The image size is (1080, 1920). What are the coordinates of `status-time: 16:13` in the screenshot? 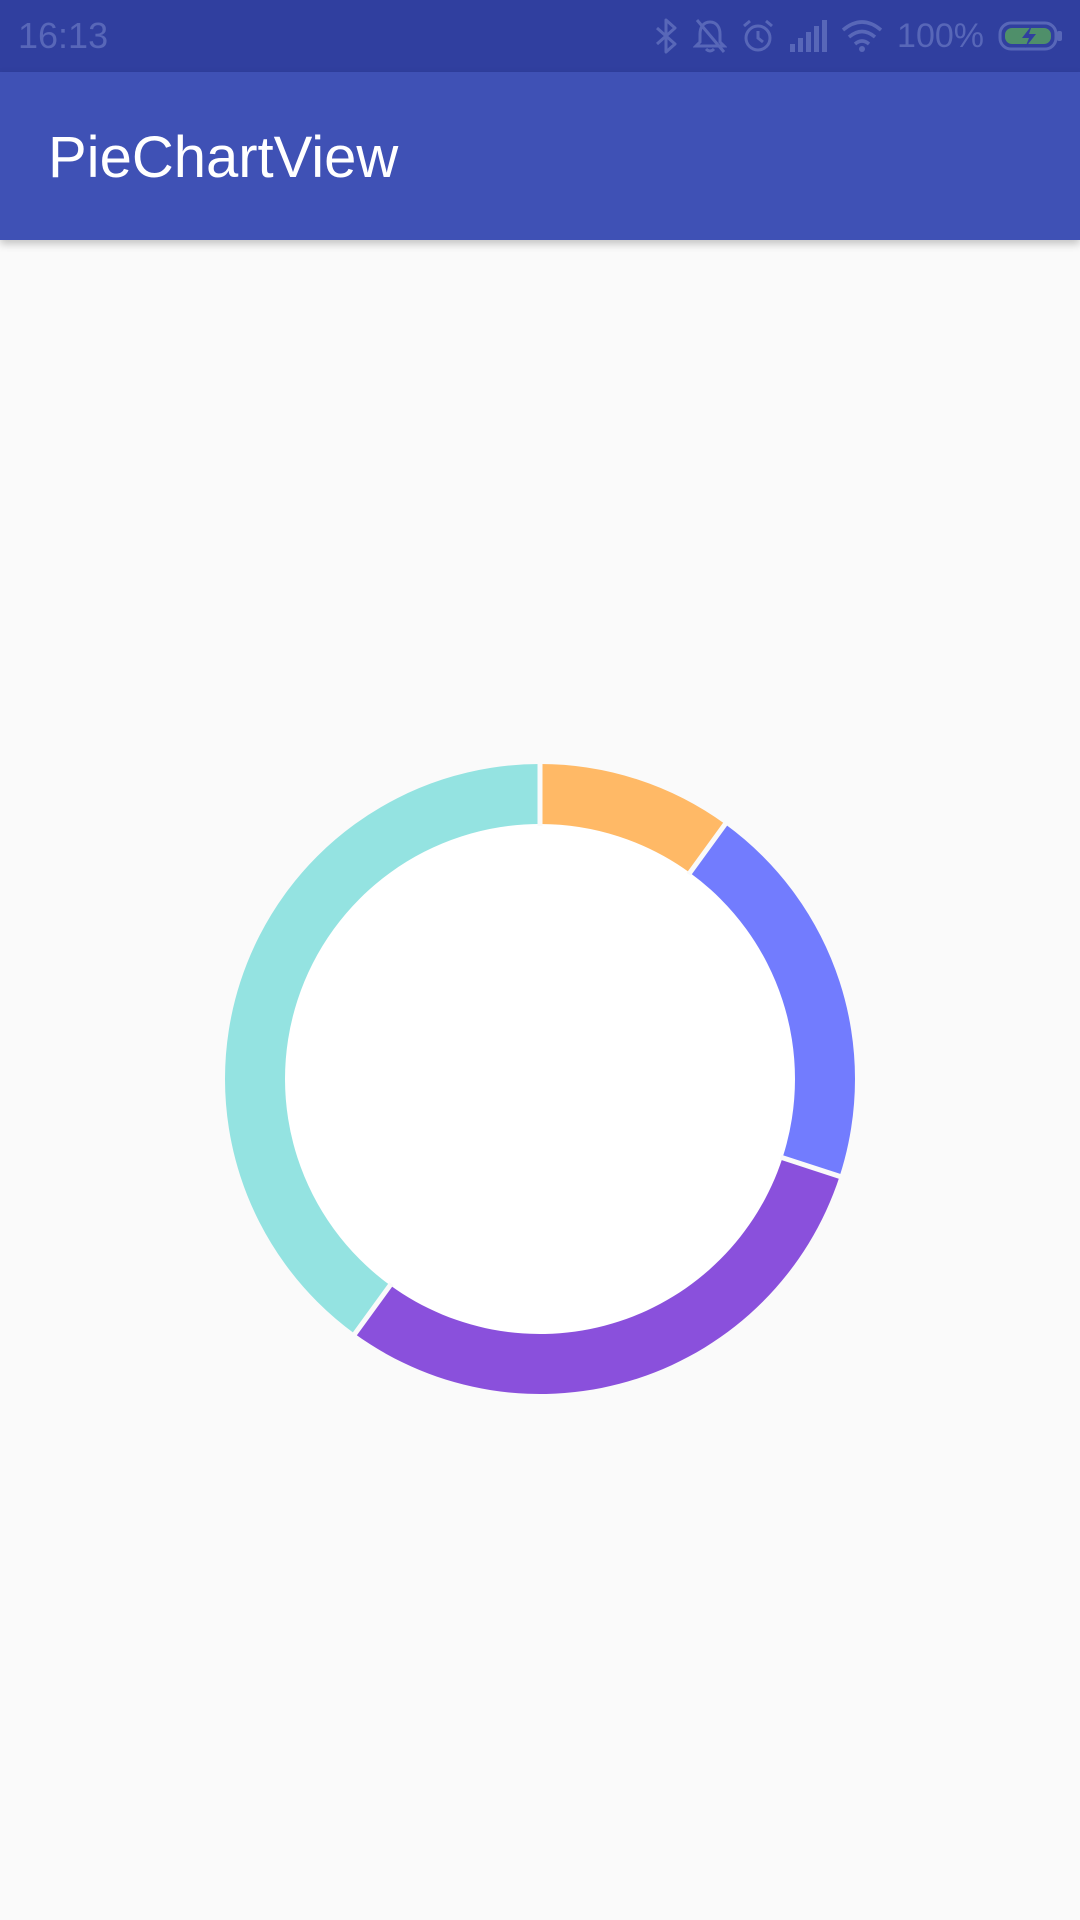 It's located at (63, 35).